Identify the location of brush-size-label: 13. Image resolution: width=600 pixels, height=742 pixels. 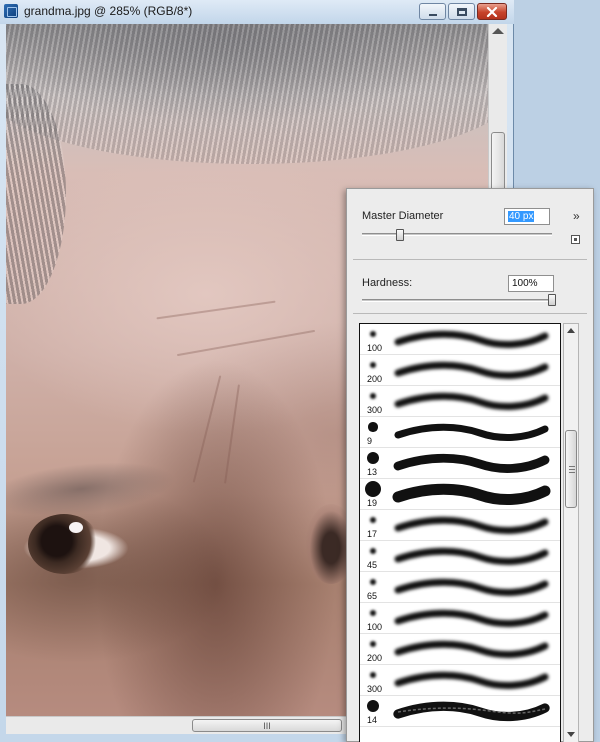
(372, 472).